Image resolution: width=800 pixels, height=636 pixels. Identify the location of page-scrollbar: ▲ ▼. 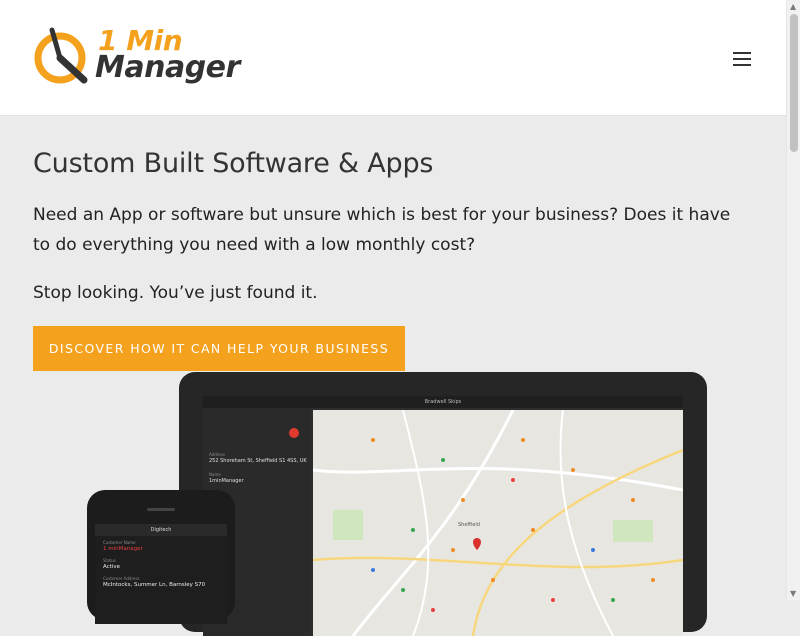
(793, 300).